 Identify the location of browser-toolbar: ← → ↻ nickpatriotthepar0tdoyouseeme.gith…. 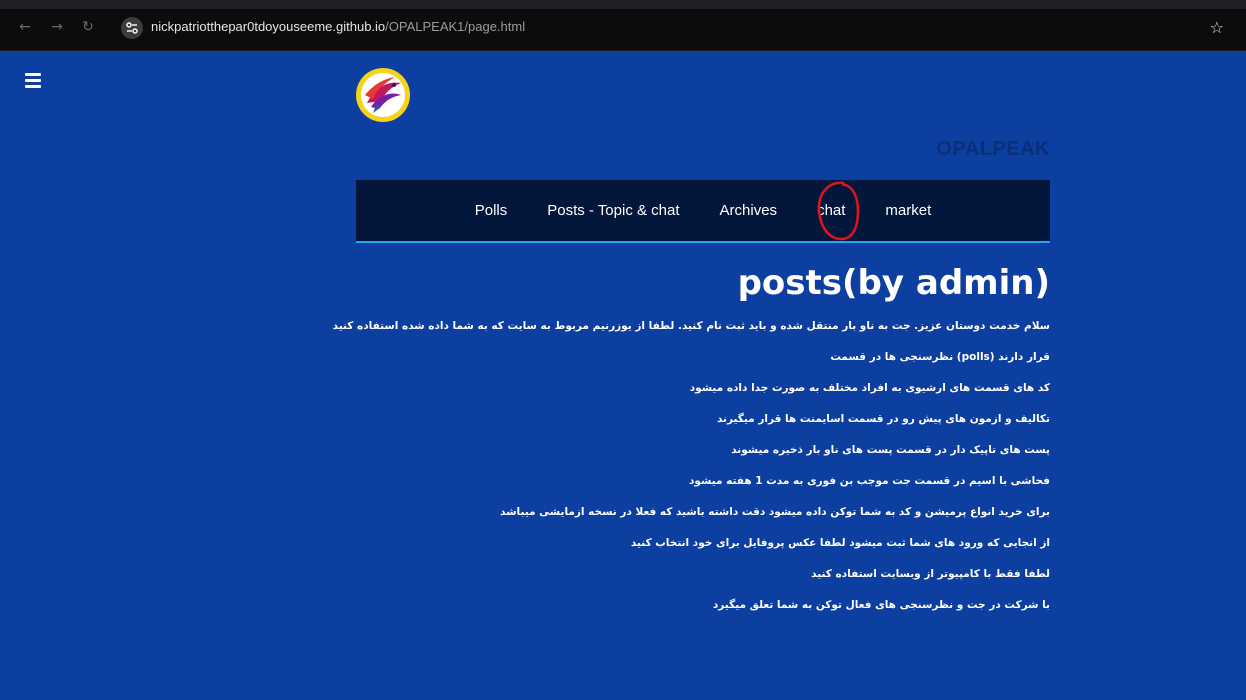
(623, 25).